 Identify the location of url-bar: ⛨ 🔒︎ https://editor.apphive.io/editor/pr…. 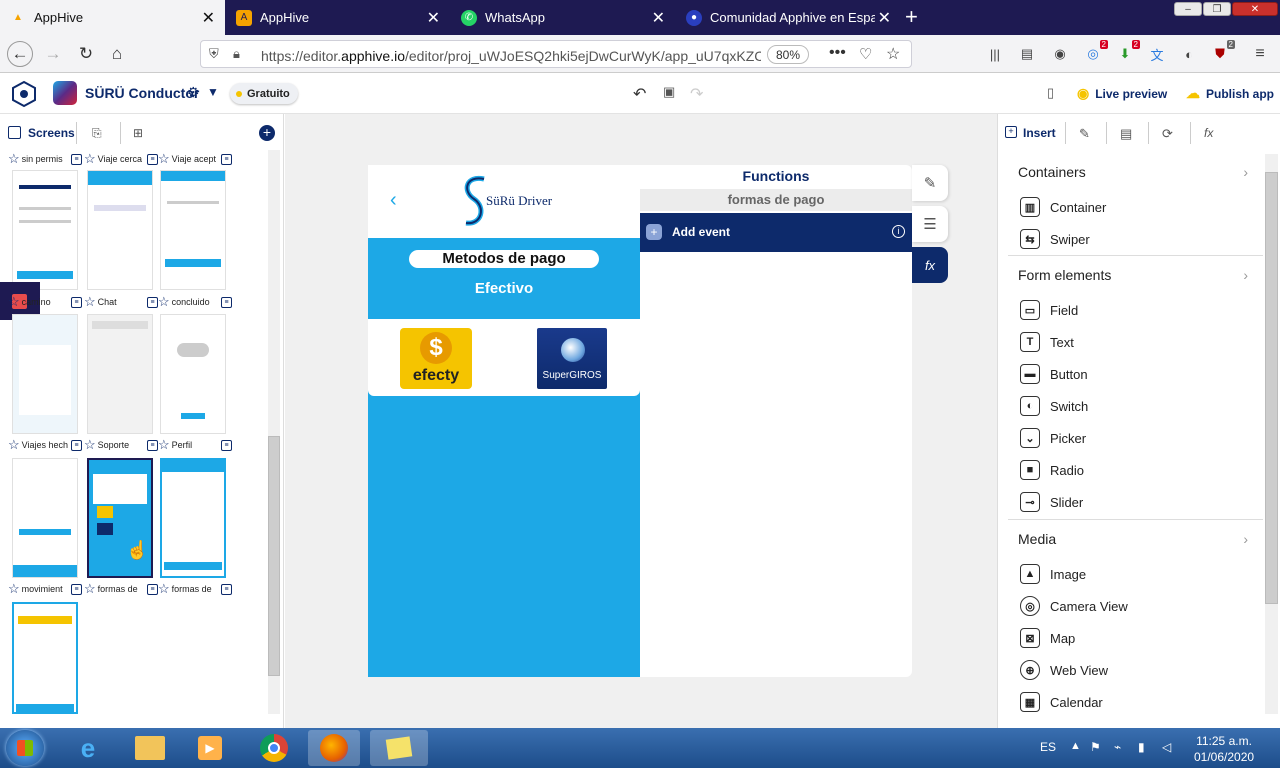
(556, 54).